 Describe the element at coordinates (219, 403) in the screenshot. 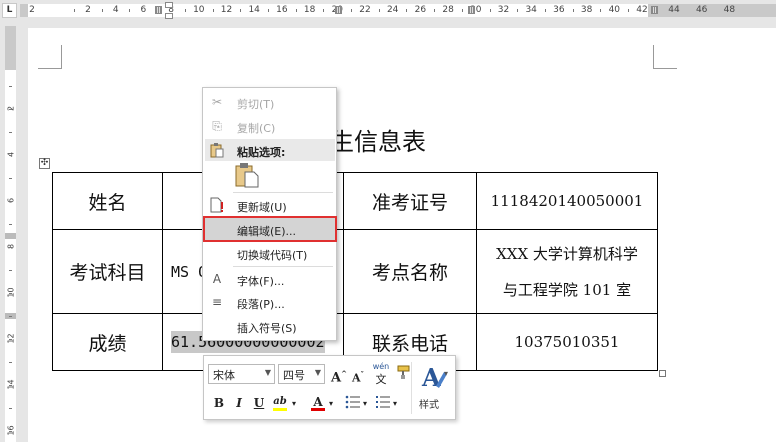

I see `bold-button: B` at that location.